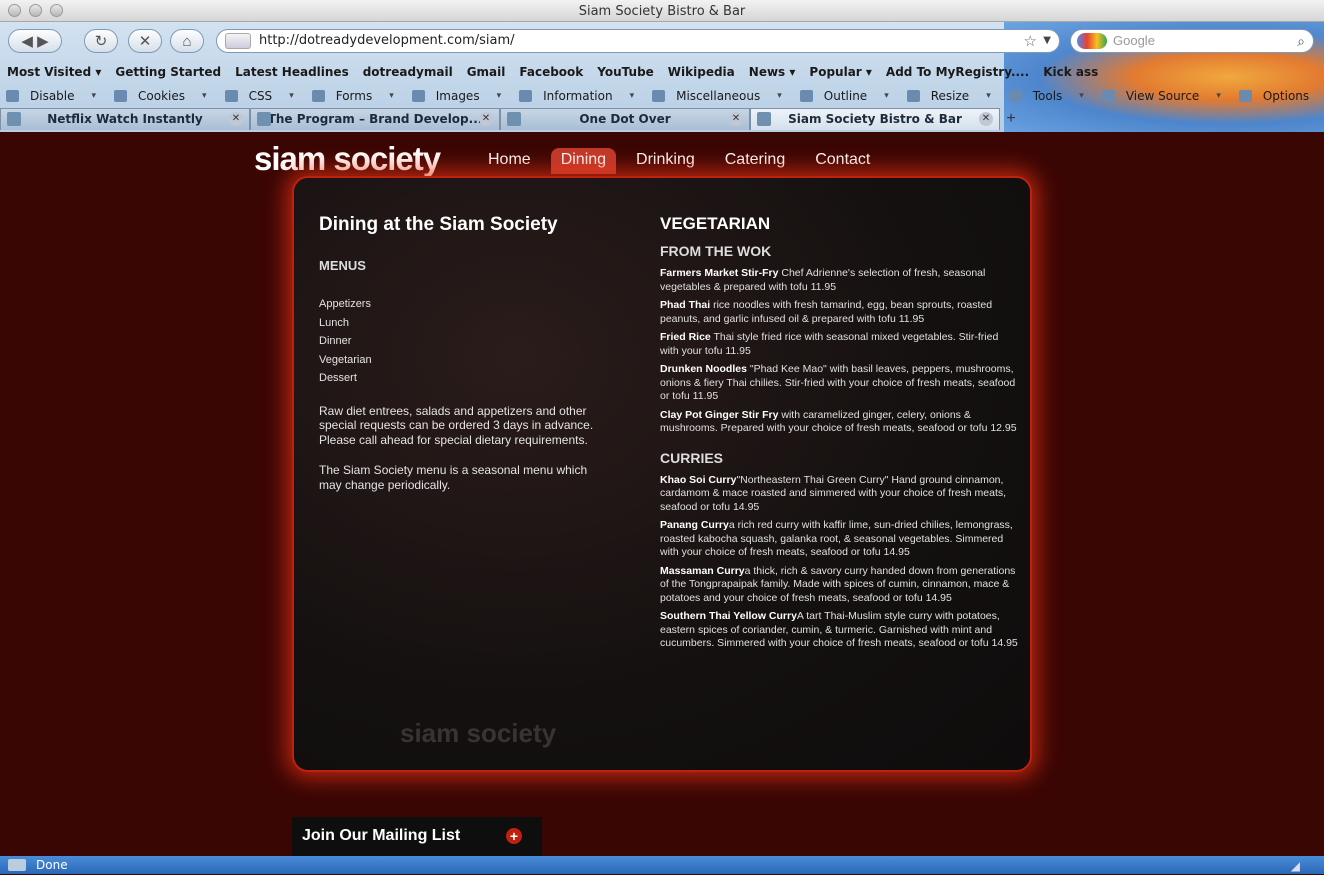 The width and height of the screenshot is (1324, 875). Describe the element at coordinates (238, 41) in the screenshot. I see `site-identity-icon` at that location.